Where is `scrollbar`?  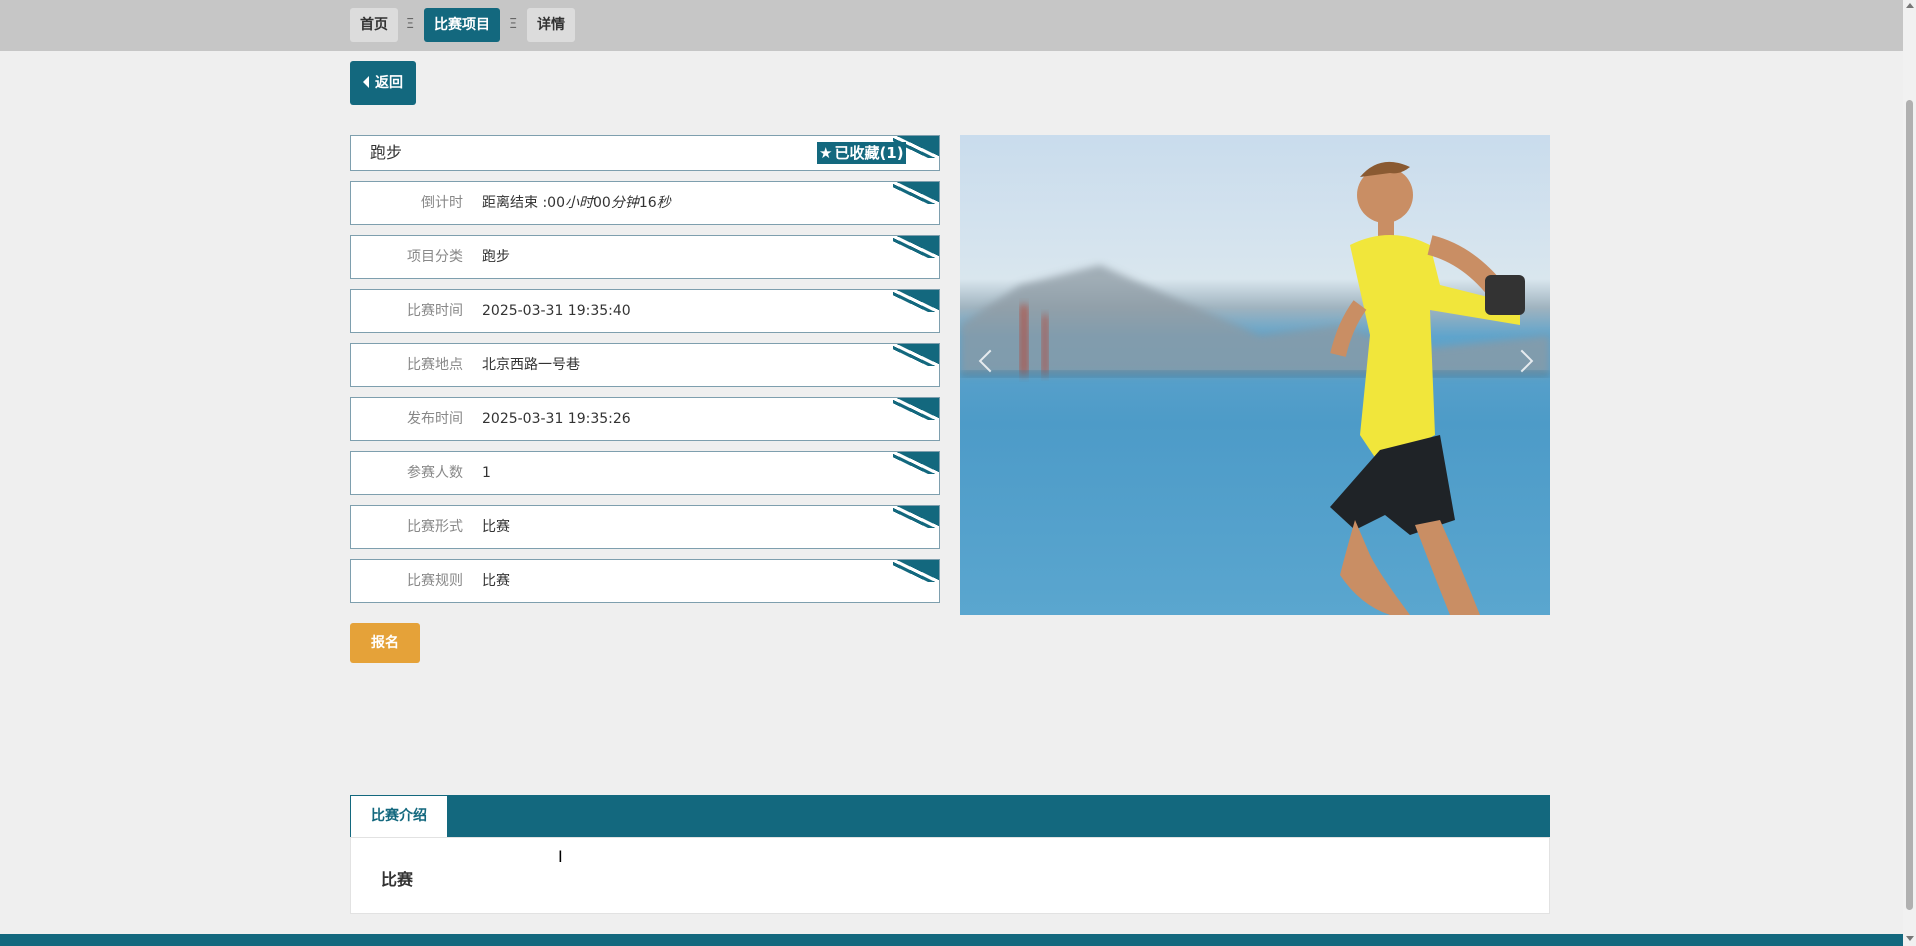 scrollbar is located at coordinates (1909, 473).